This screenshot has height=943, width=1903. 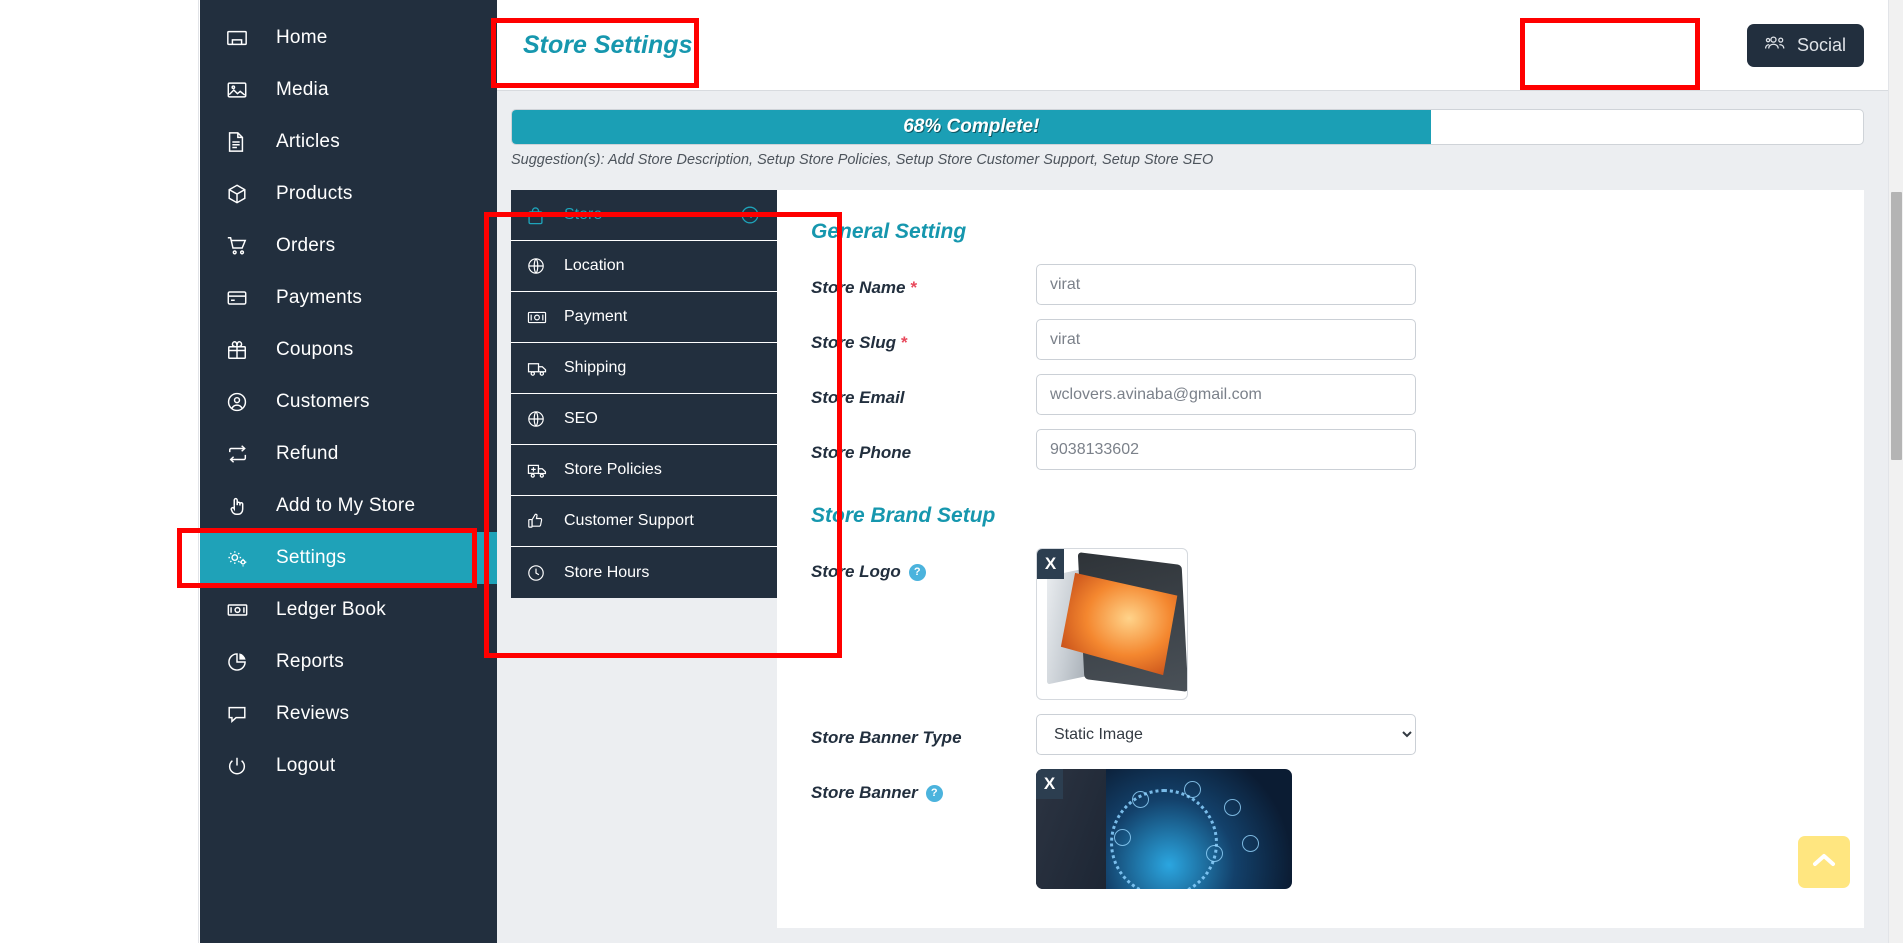 I want to click on sidebar-item-label: Media, so click(x=302, y=89).